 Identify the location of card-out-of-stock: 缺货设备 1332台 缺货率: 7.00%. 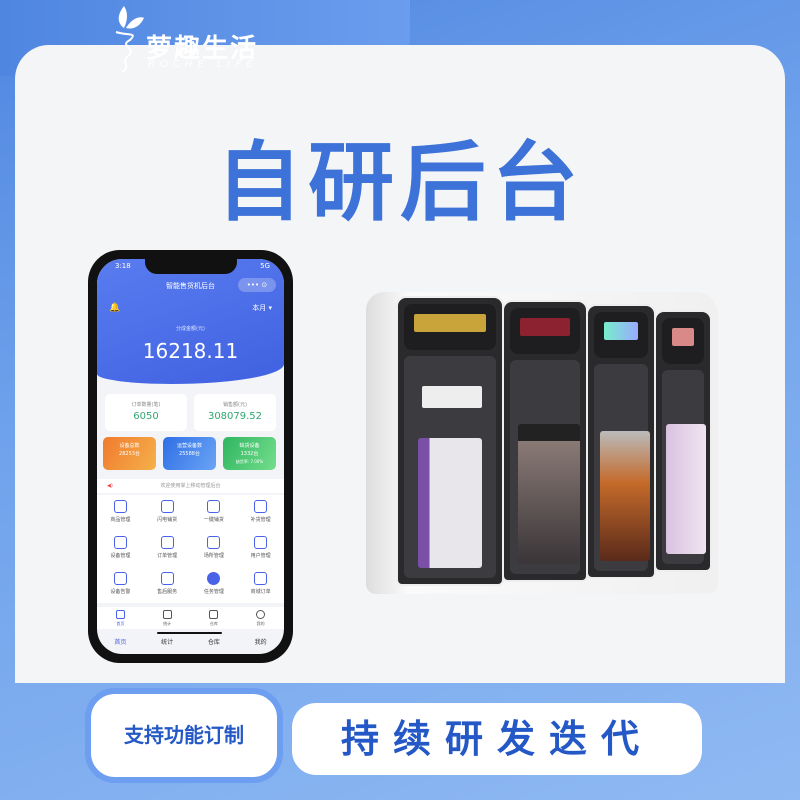
(249, 453).